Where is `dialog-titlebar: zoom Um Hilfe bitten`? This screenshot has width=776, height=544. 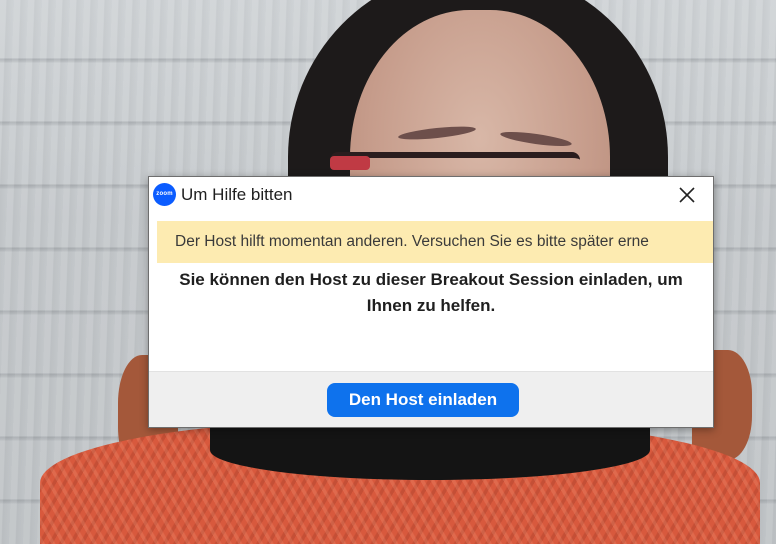
dialog-titlebar: zoom Um Hilfe bitten is located at coordinates (431, 195).